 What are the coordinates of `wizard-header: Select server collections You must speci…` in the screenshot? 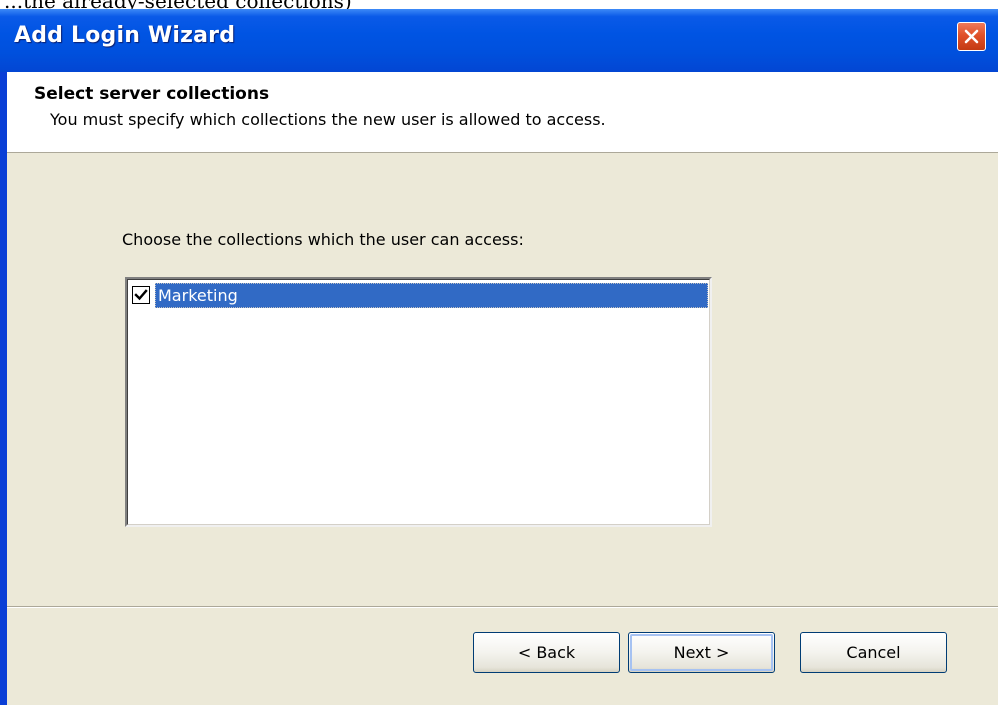 It's located at (502, 112).